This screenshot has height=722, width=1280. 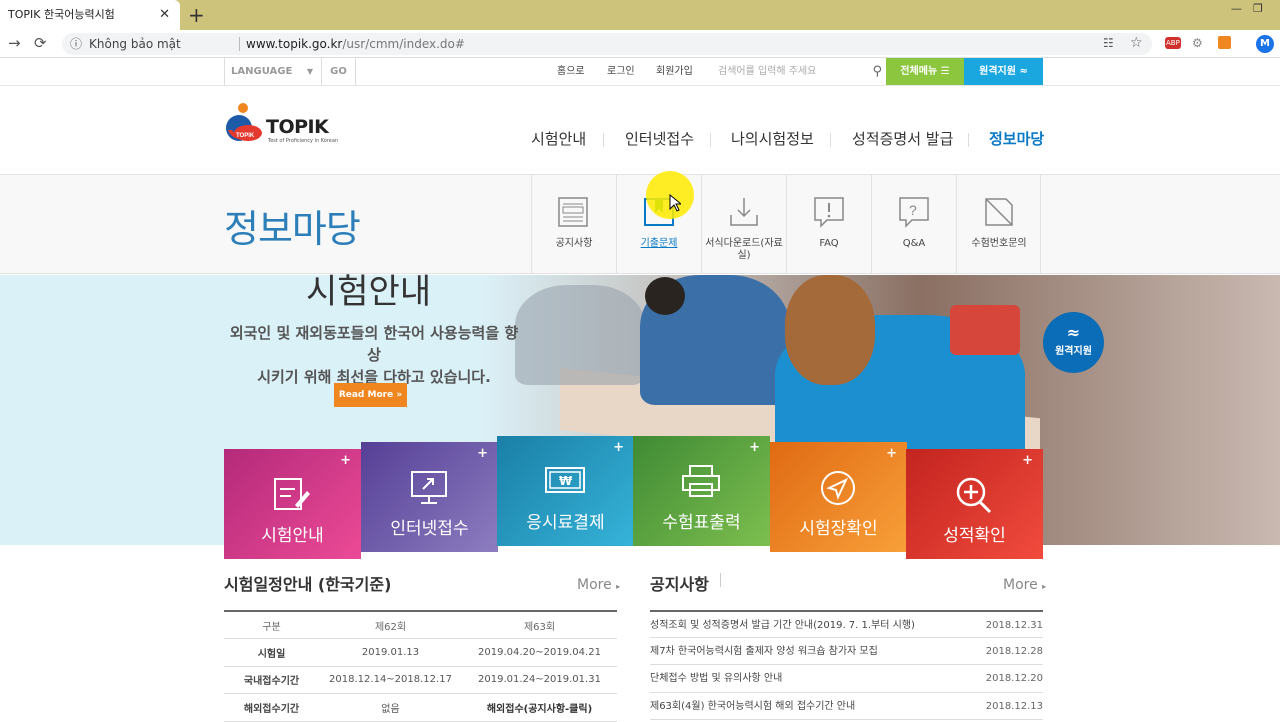 What do you see at coordinates (674, 72) in the screenshot?
I see `signup-link: 회원가입` at bounding box center [674, 72].